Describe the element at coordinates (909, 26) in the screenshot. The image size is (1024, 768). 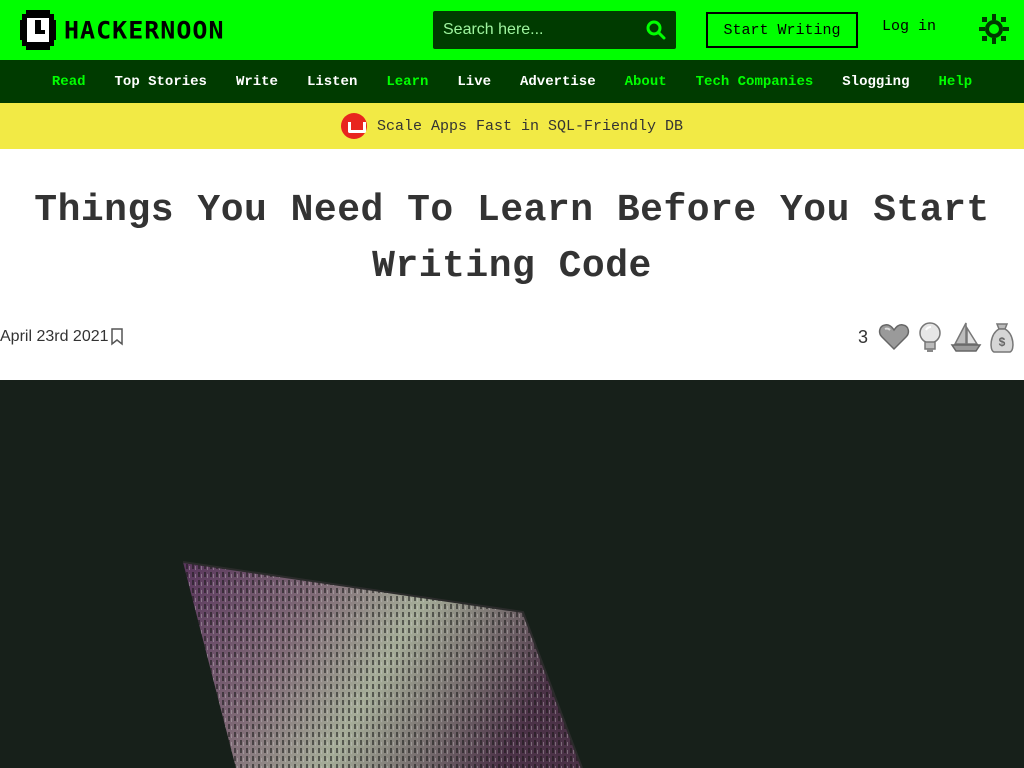
I see `login-link: Log in` at that location.